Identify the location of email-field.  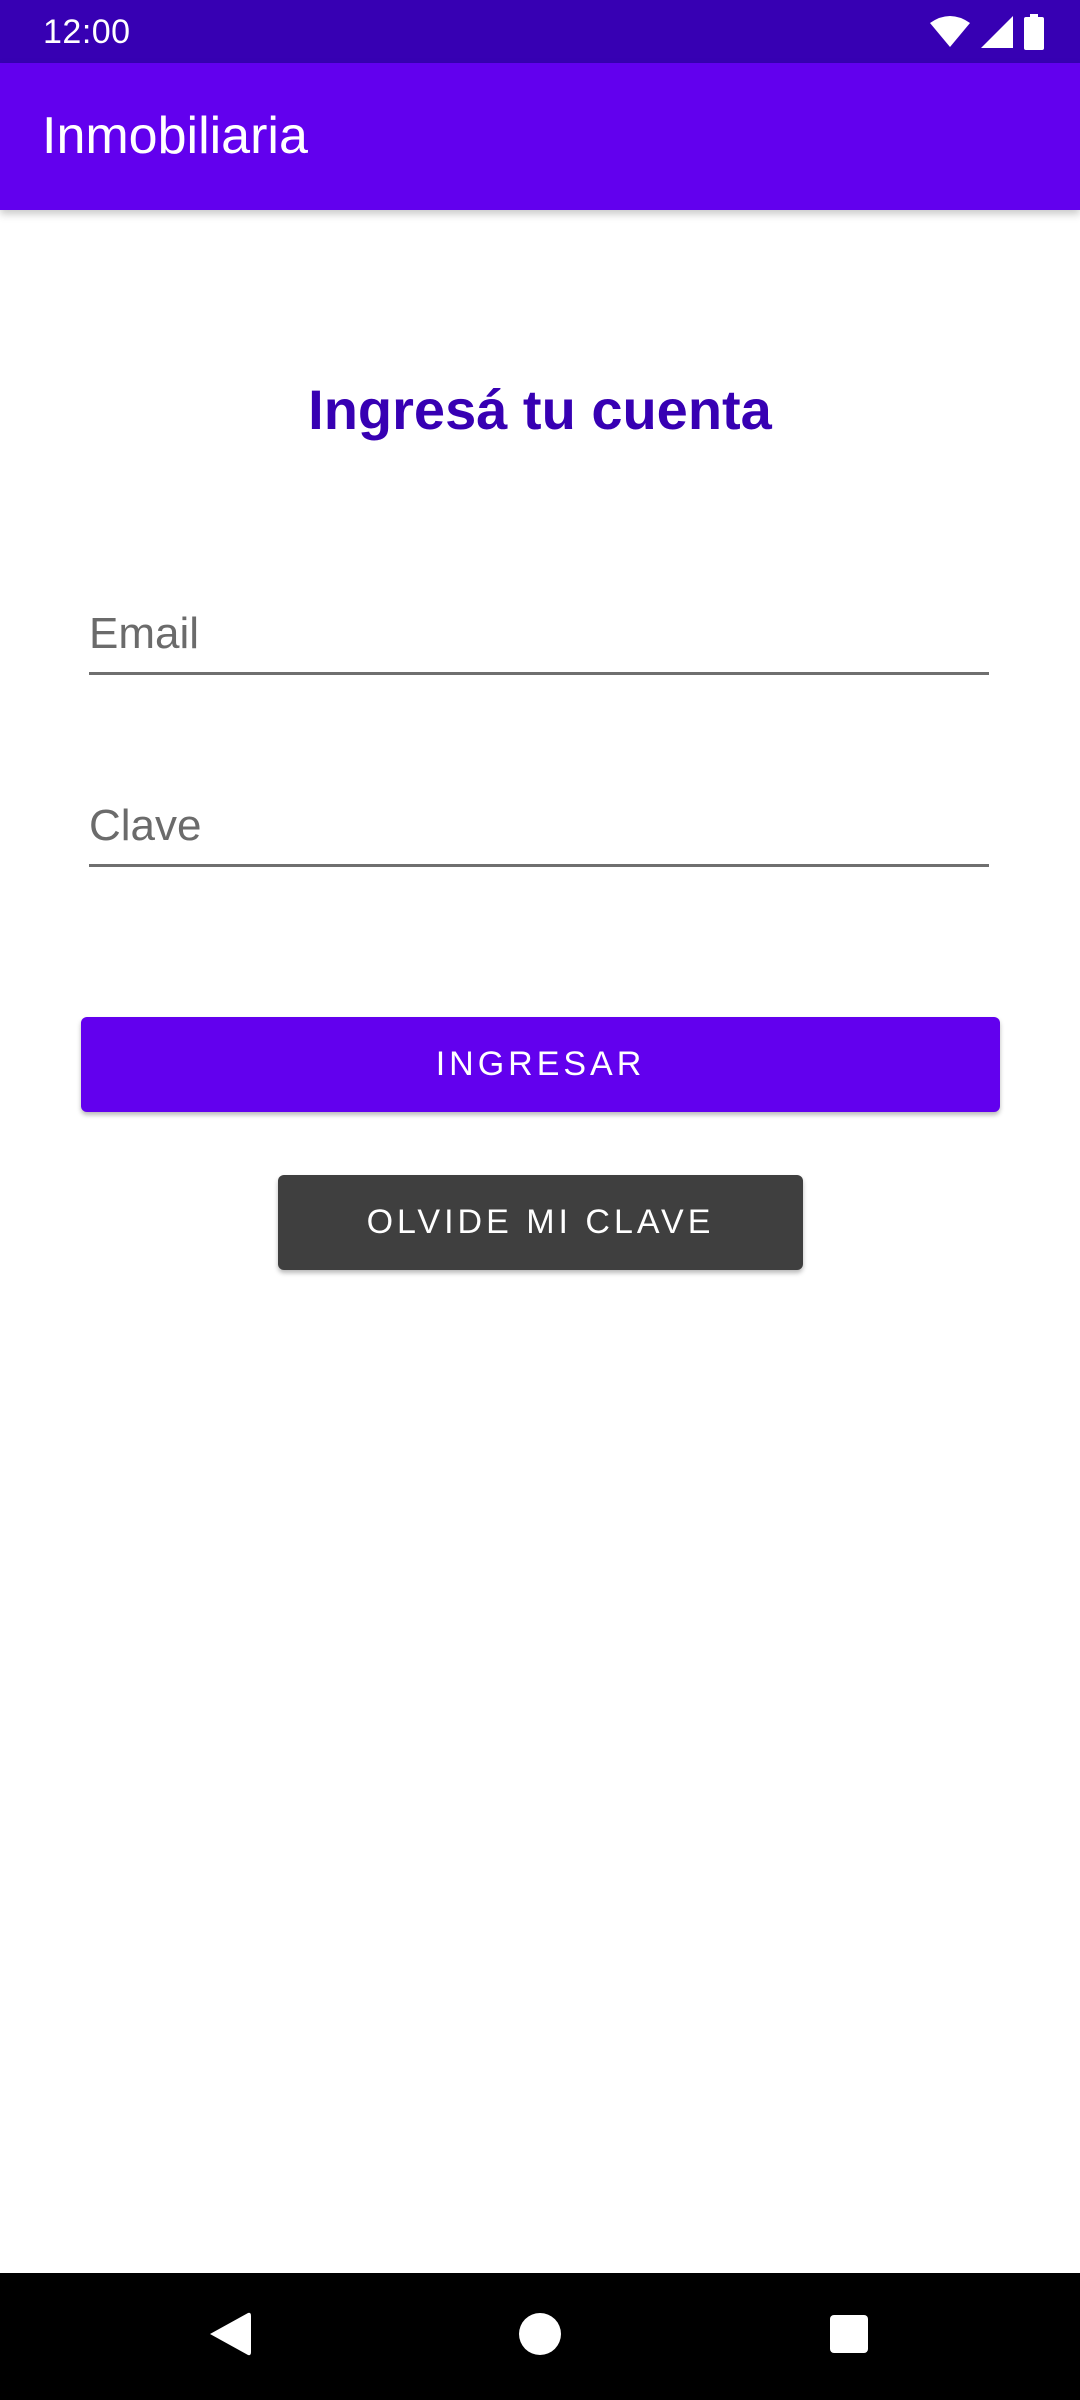
(539, 633).